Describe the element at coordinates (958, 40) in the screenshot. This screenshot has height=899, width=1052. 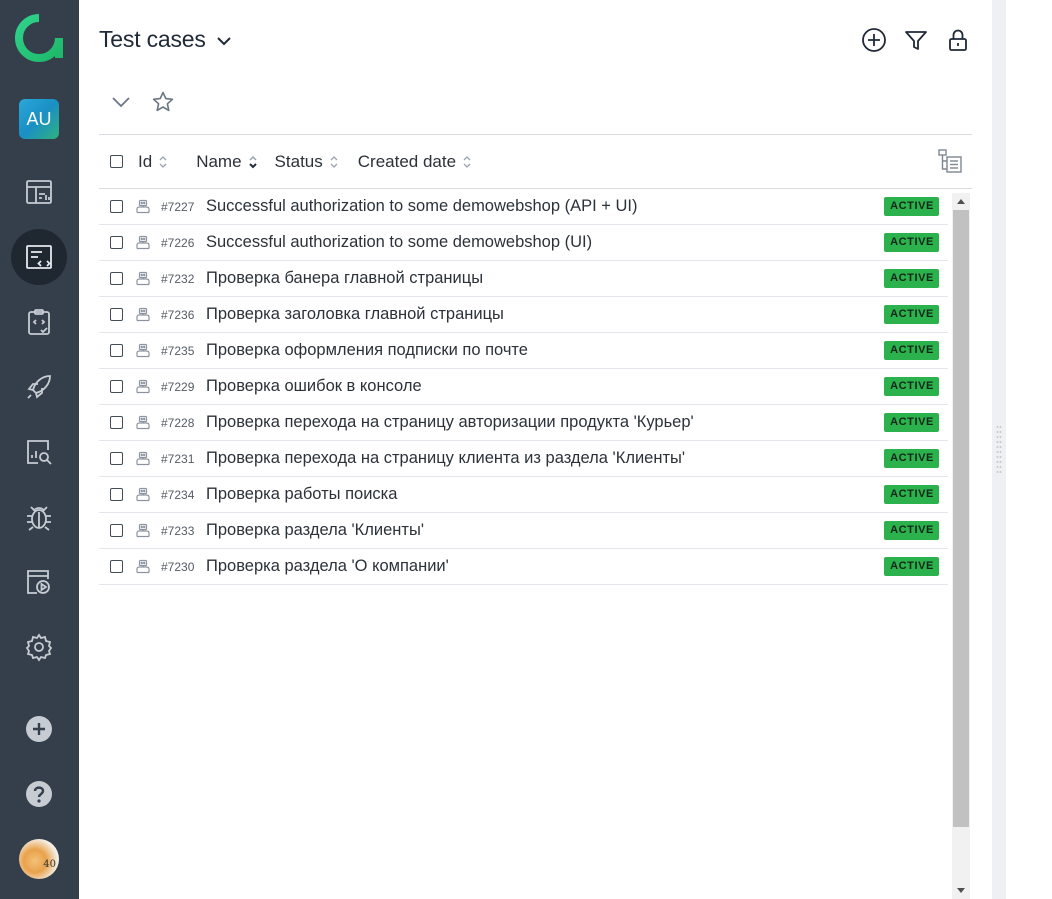
I see `lock-button` at that location.